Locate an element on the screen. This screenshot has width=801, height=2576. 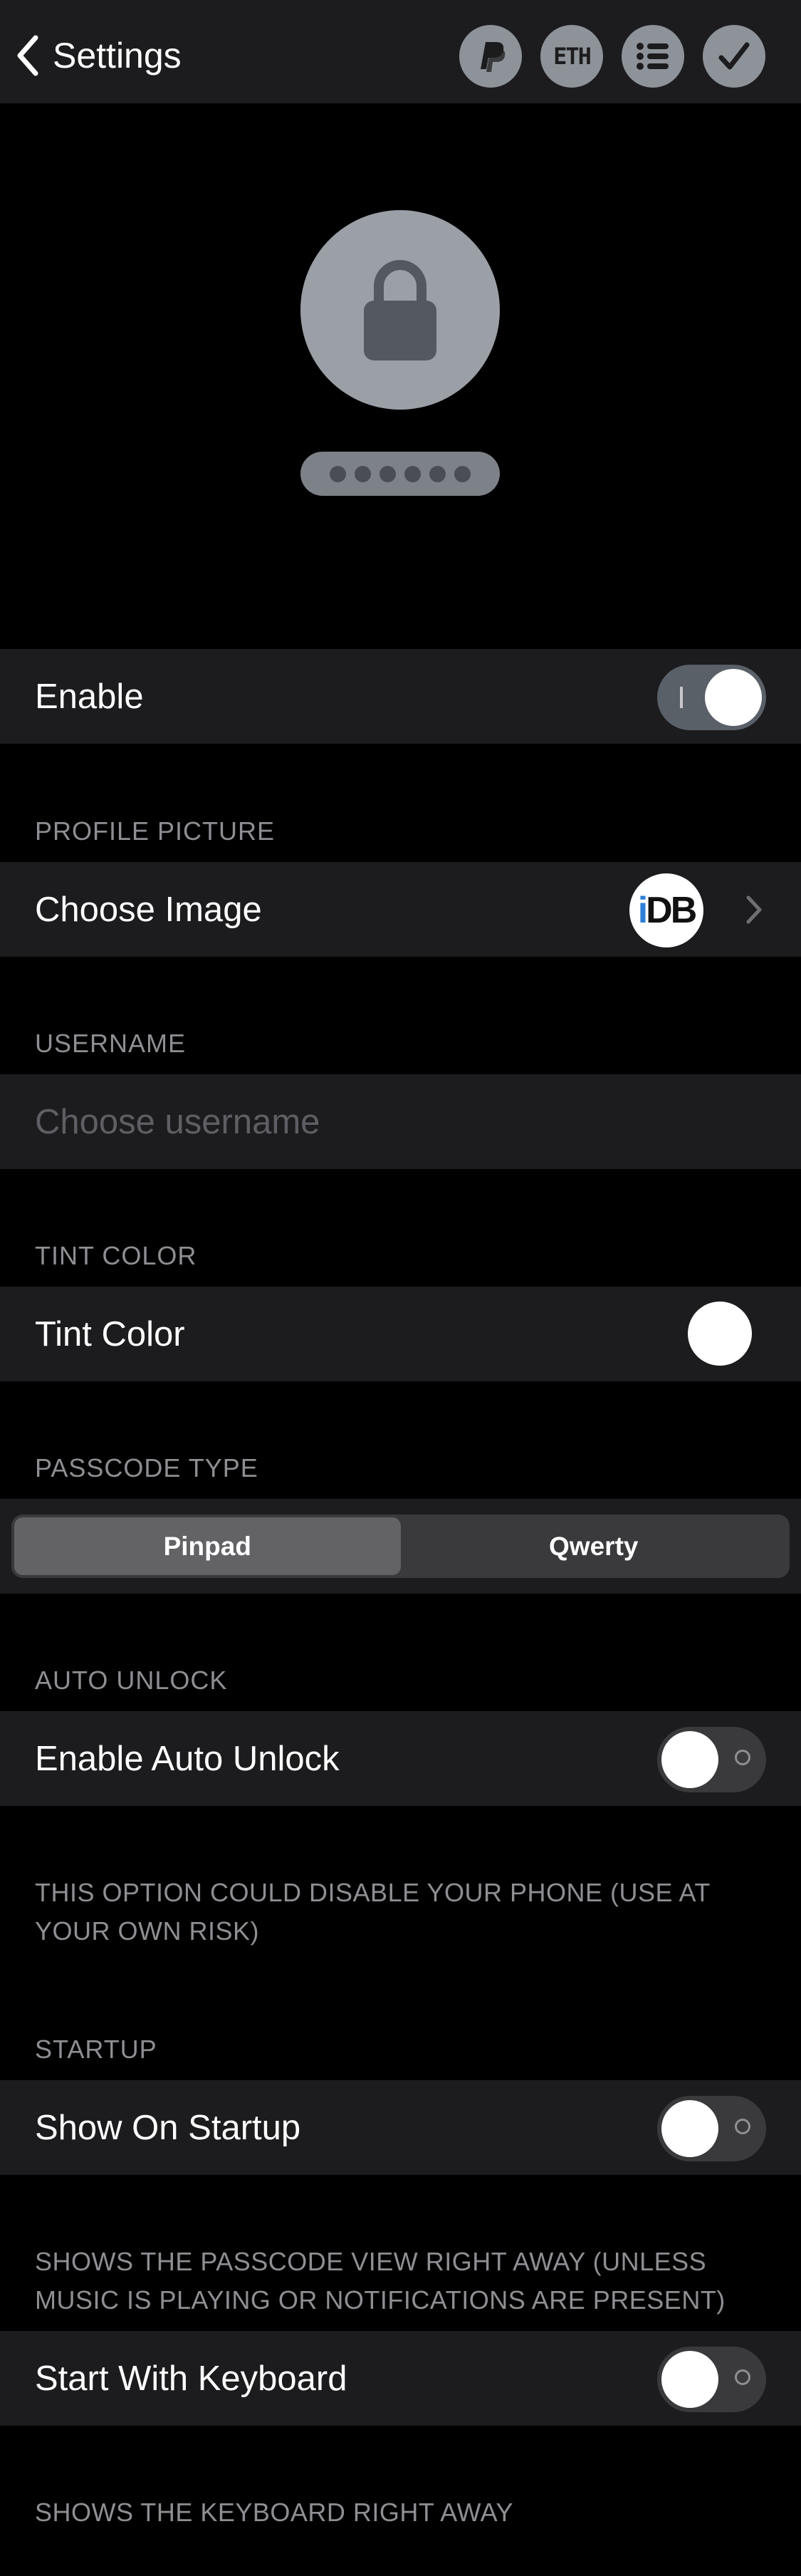
auto-unlock-cell: Enable Auto Unlock is located at coordinates (400, 1758).